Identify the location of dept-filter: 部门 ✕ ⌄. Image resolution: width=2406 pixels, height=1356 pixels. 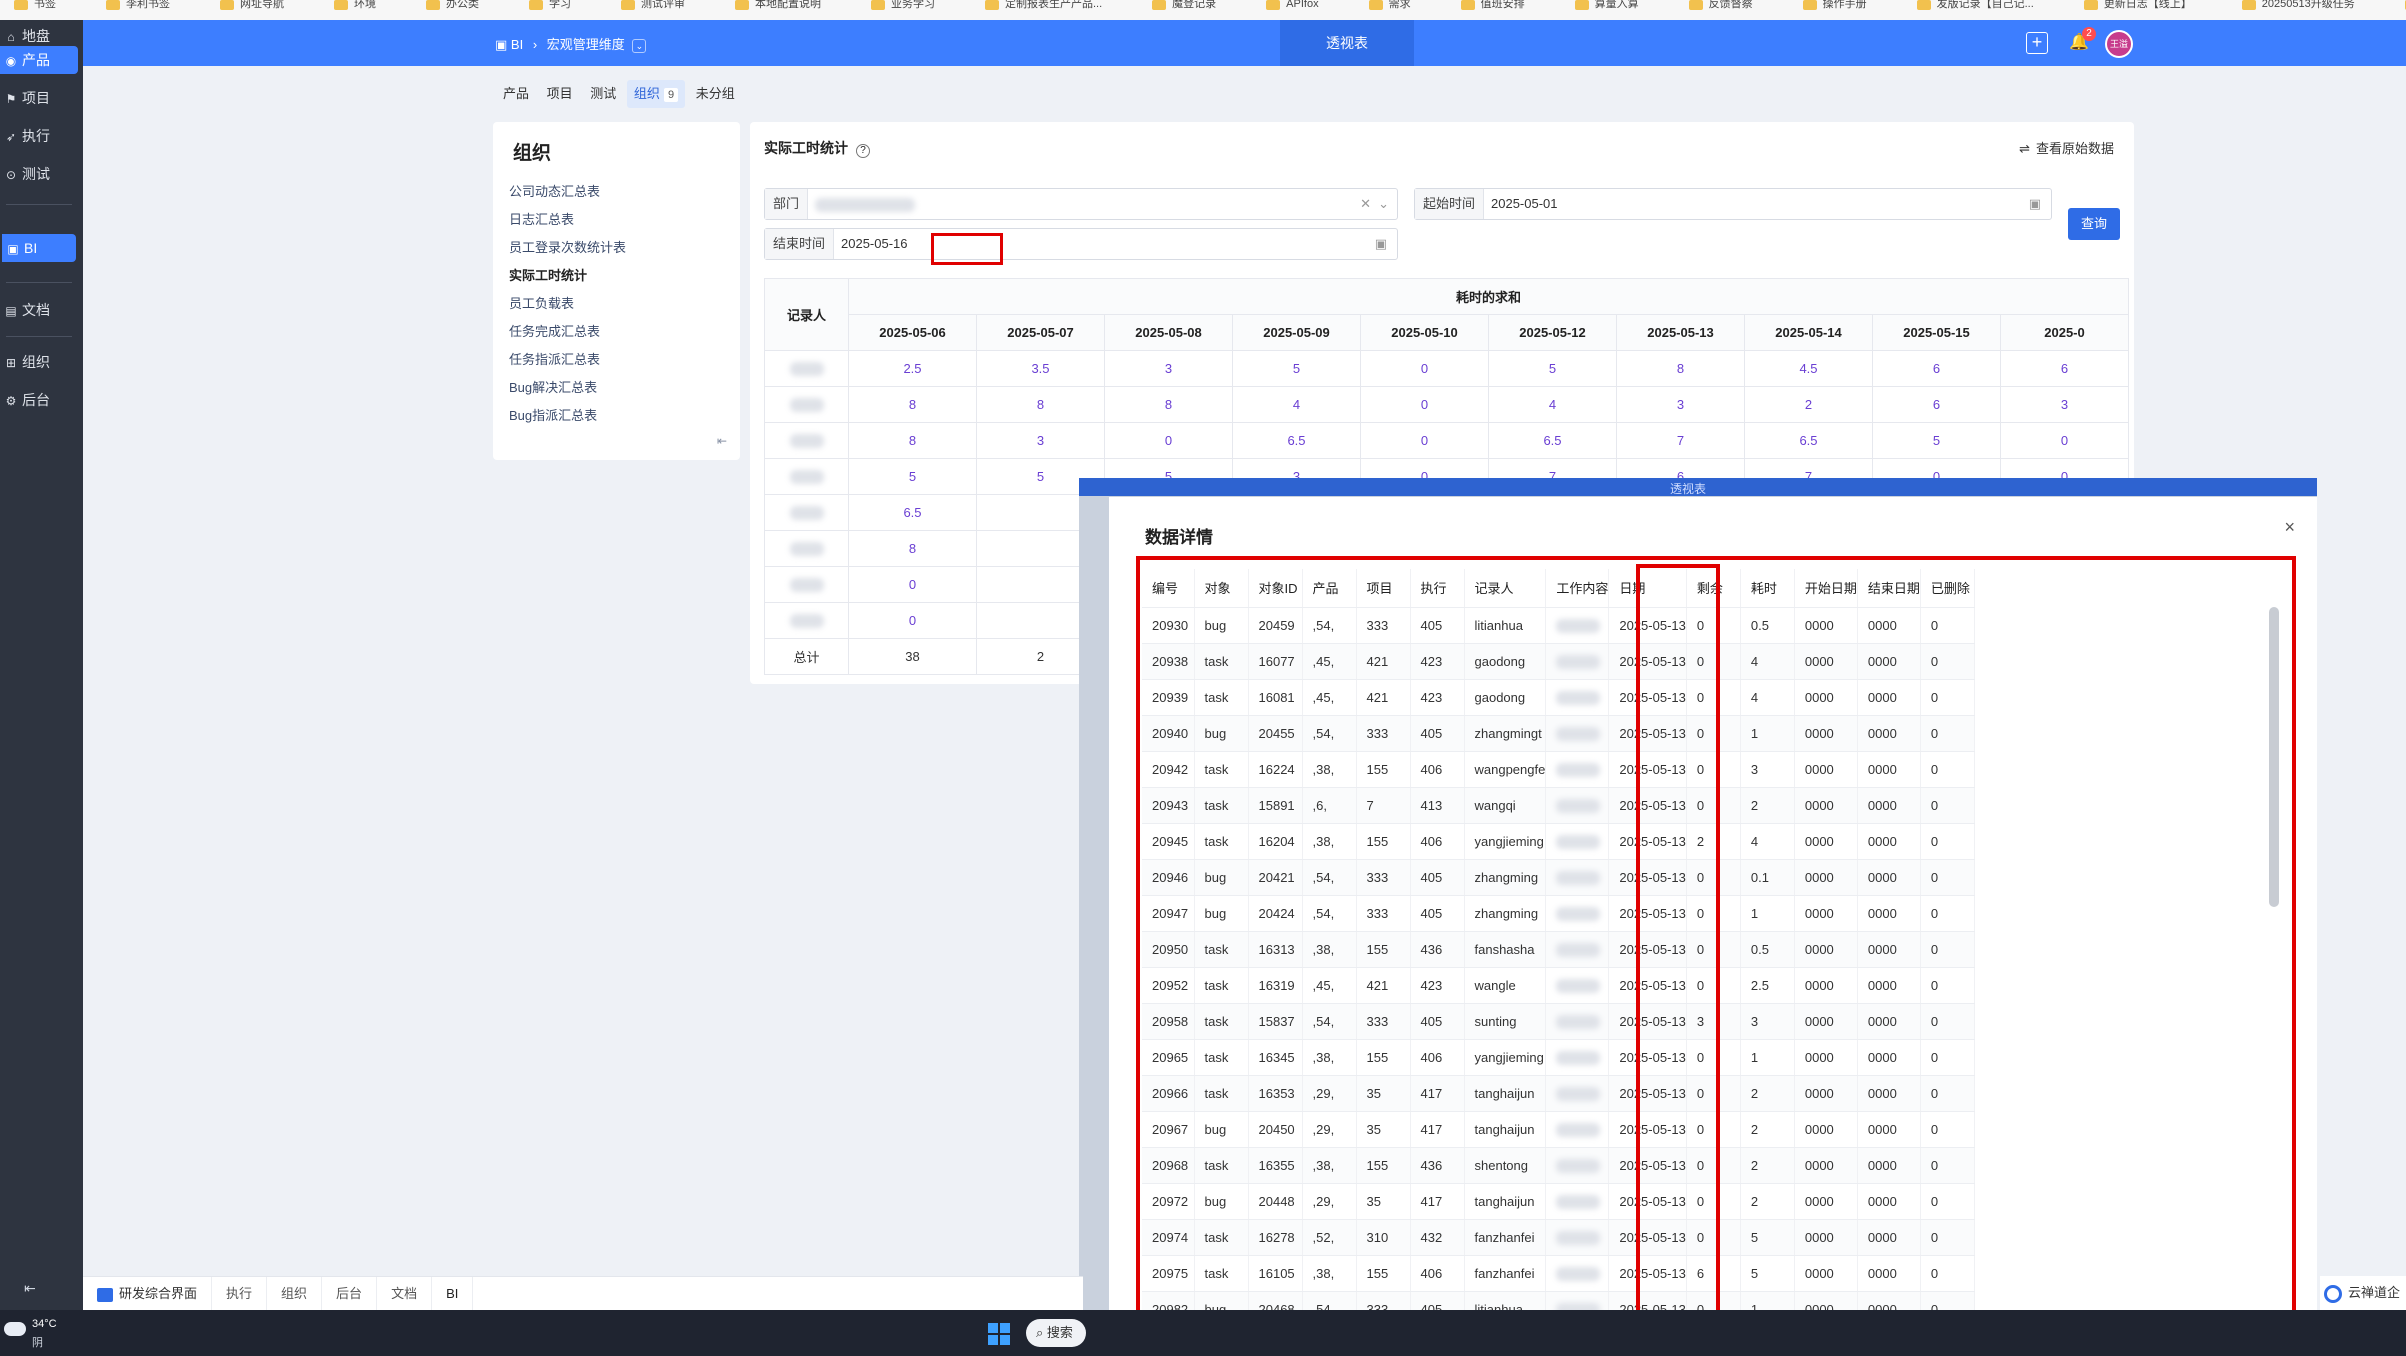
(1081, 204).